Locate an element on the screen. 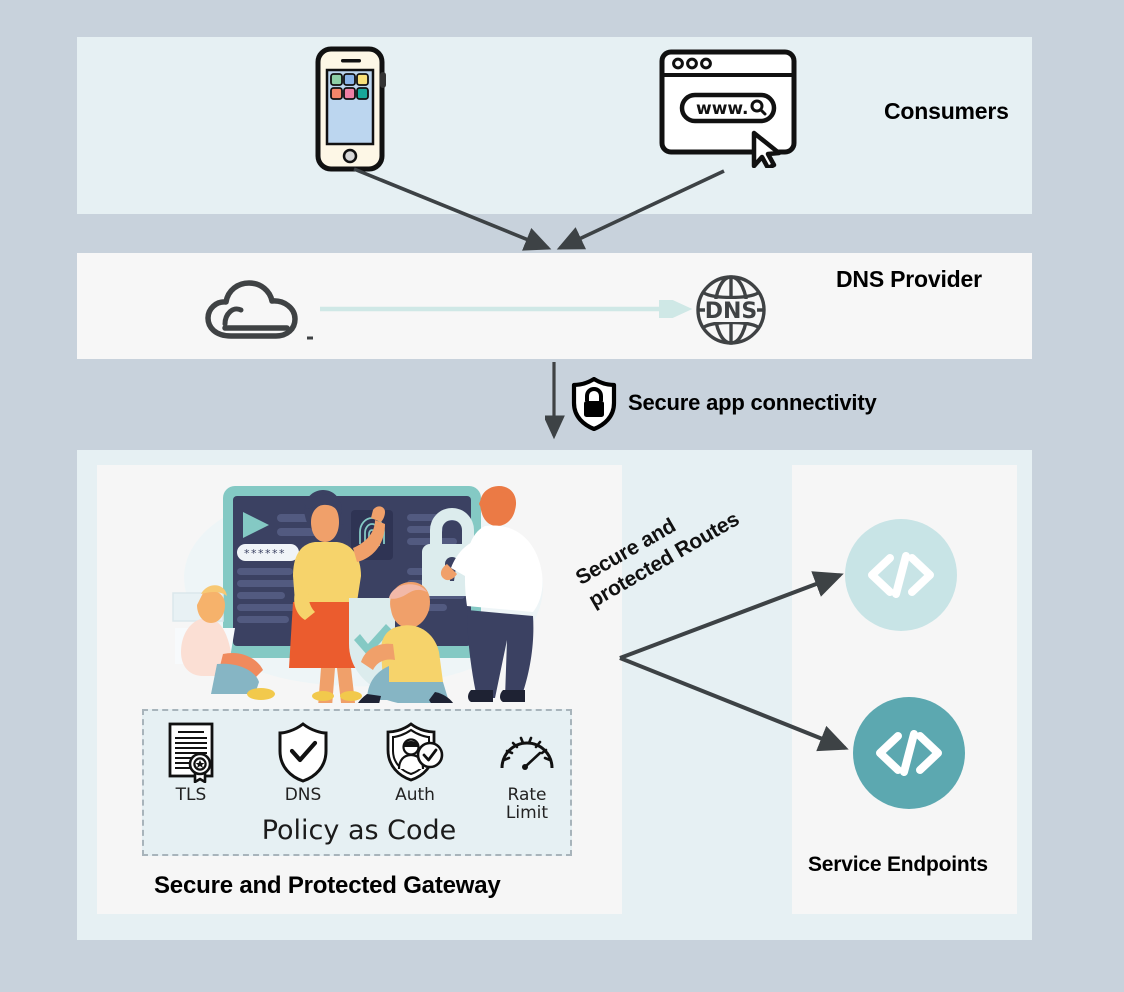  policy-label-tls: TLS is located at coordinates (191, 795).